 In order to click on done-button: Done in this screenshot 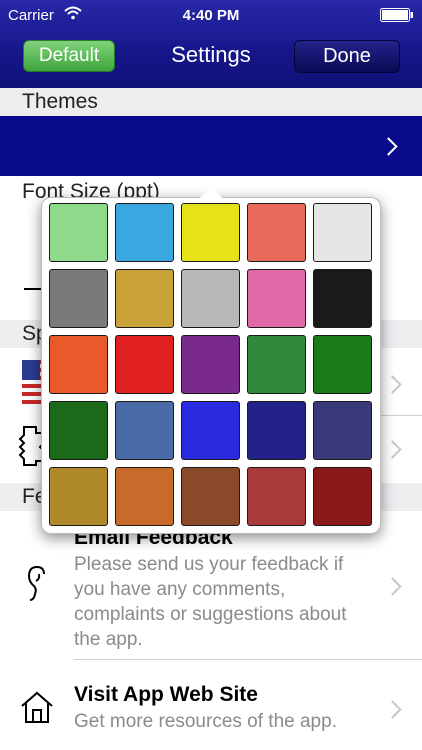, I will do `click(347, 56)`.